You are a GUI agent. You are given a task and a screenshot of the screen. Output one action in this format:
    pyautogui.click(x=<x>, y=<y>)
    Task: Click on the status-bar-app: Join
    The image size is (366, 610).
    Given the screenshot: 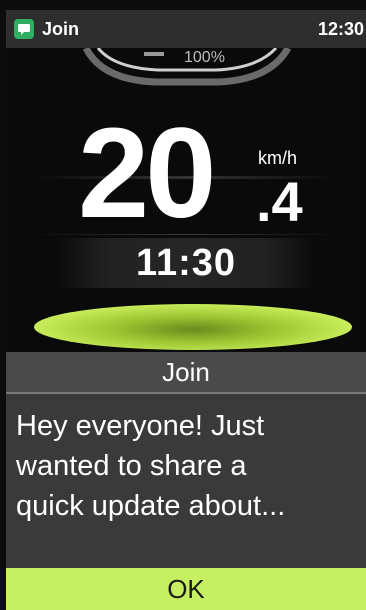 What is the action you would take?
    pyautogui.click(x=46, y=29)
    